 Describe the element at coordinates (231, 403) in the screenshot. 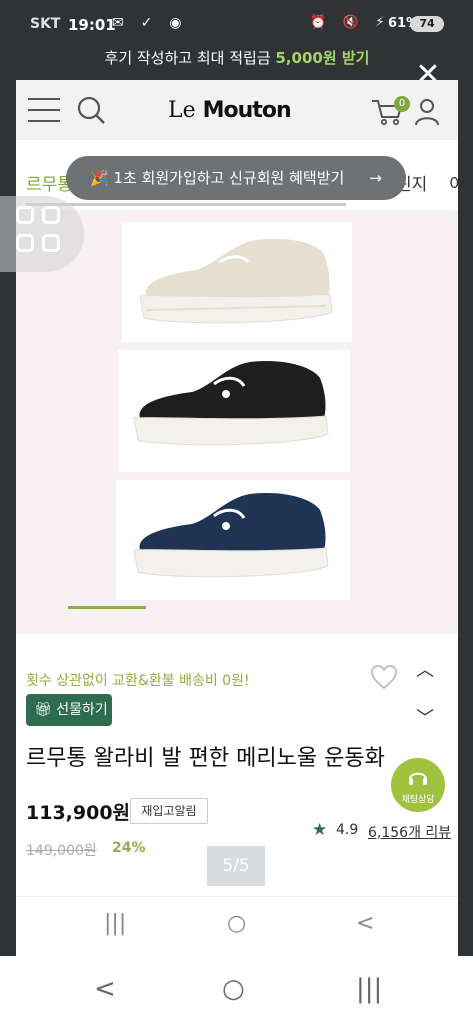

I see `black-shoe-image` at that location.